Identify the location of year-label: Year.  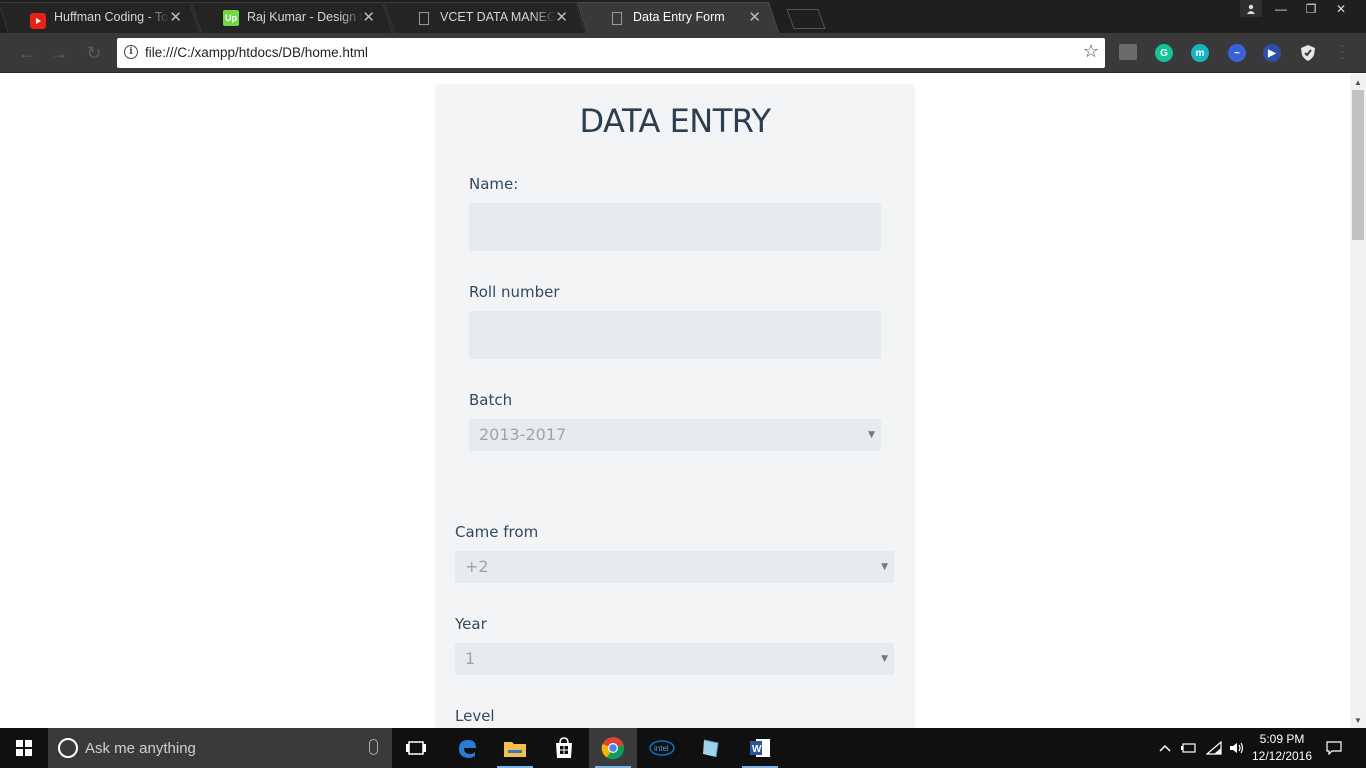
(471, 624).